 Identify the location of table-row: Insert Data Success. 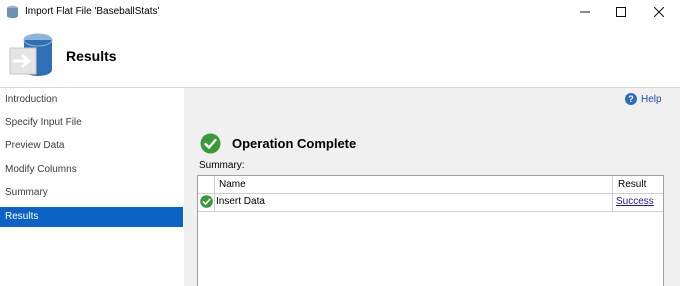
(430, 202).